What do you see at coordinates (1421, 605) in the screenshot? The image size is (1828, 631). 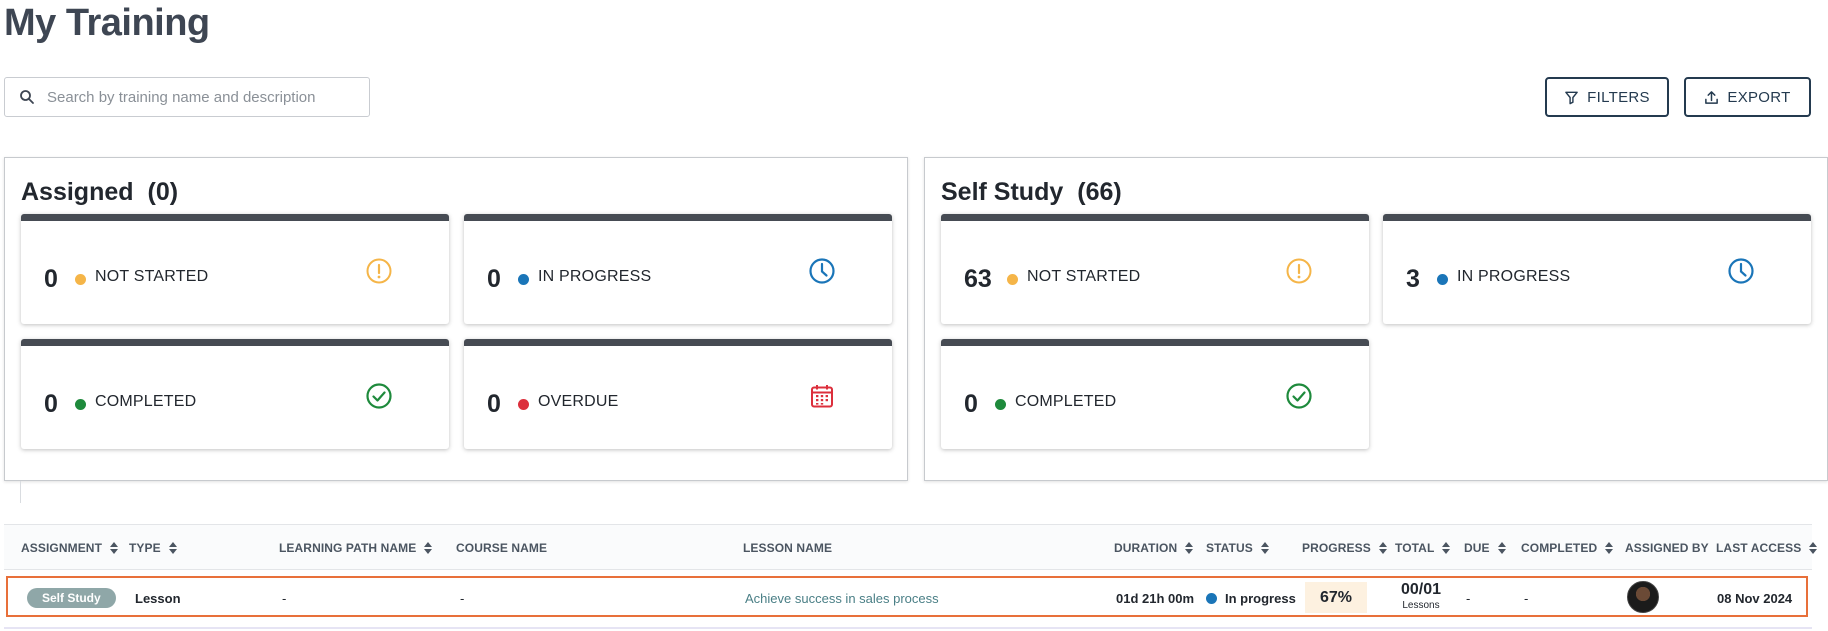 I see `total-unit: Lessons` at bounding box center [1421, 605].